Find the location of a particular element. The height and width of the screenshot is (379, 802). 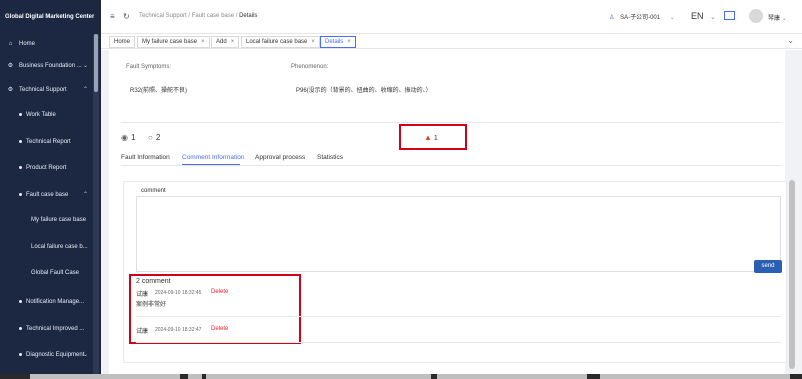

phenomenon-label: Phenomenon: is located at coordinates (310, 67).